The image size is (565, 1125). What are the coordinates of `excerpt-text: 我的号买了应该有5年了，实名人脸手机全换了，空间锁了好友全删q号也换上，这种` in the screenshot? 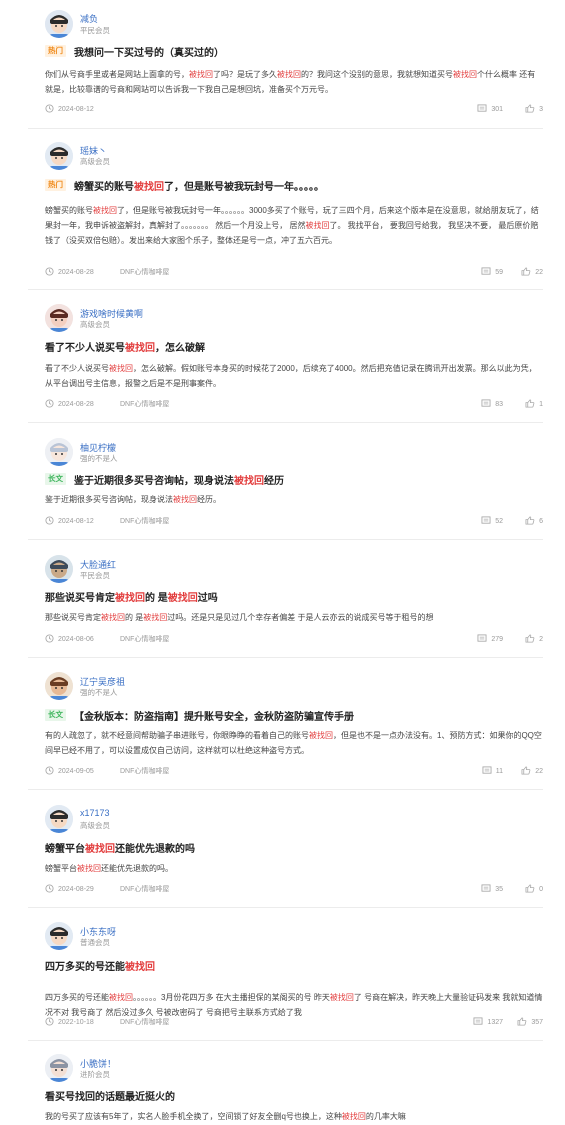 It's located at (193, 1116).